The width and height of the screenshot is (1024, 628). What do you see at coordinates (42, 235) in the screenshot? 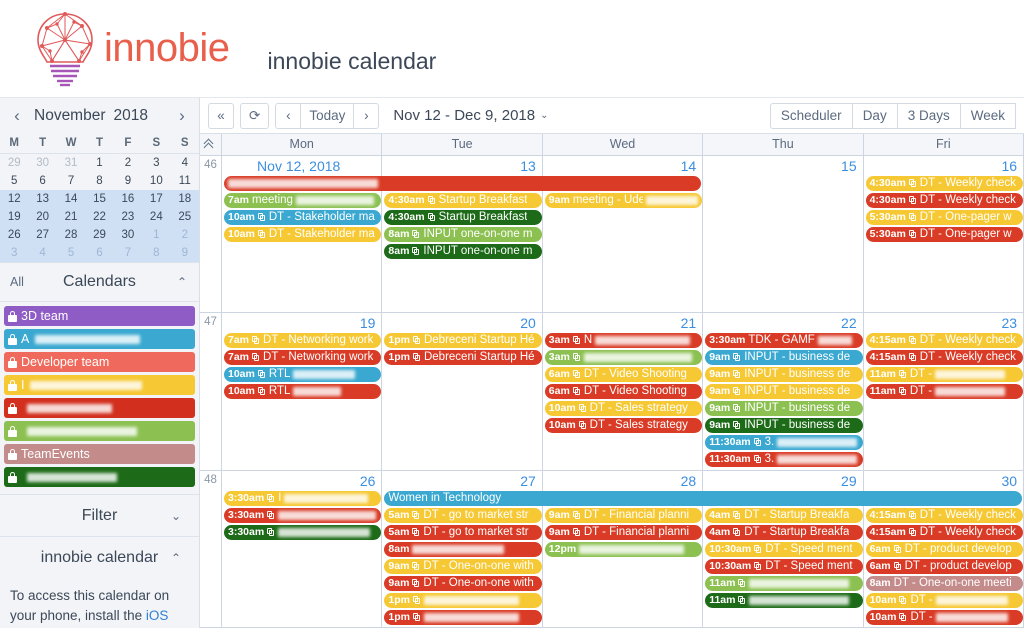
I see `mini-day-cell: 27` at bounding box center [42, 235].